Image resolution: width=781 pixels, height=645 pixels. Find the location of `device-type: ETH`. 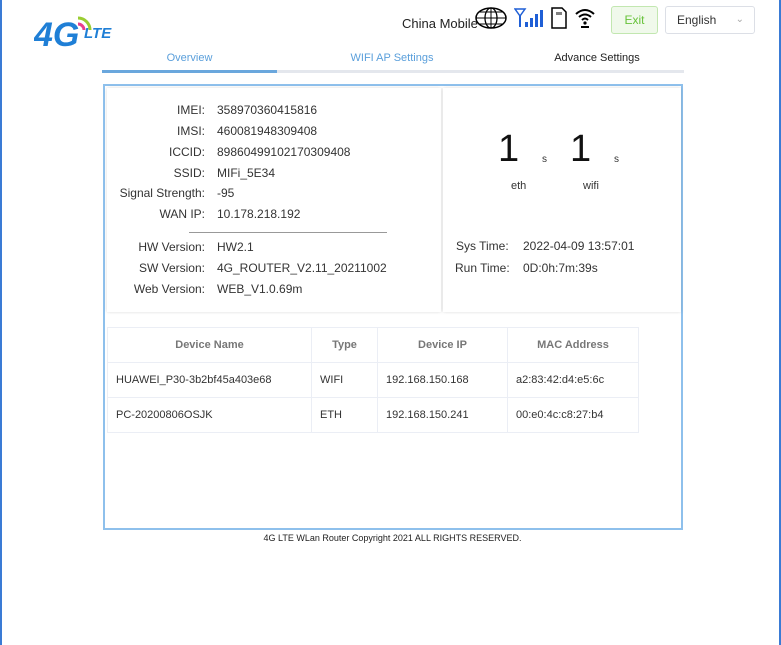

device-type: ETH is located at coordinates (344, 415).